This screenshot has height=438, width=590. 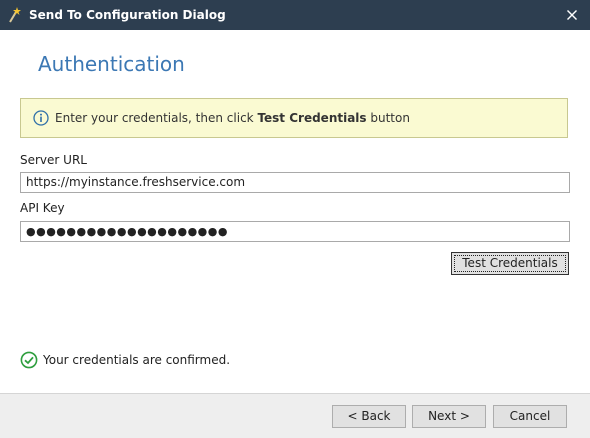 I want to click on info-icon, so click(x=41, y=118).